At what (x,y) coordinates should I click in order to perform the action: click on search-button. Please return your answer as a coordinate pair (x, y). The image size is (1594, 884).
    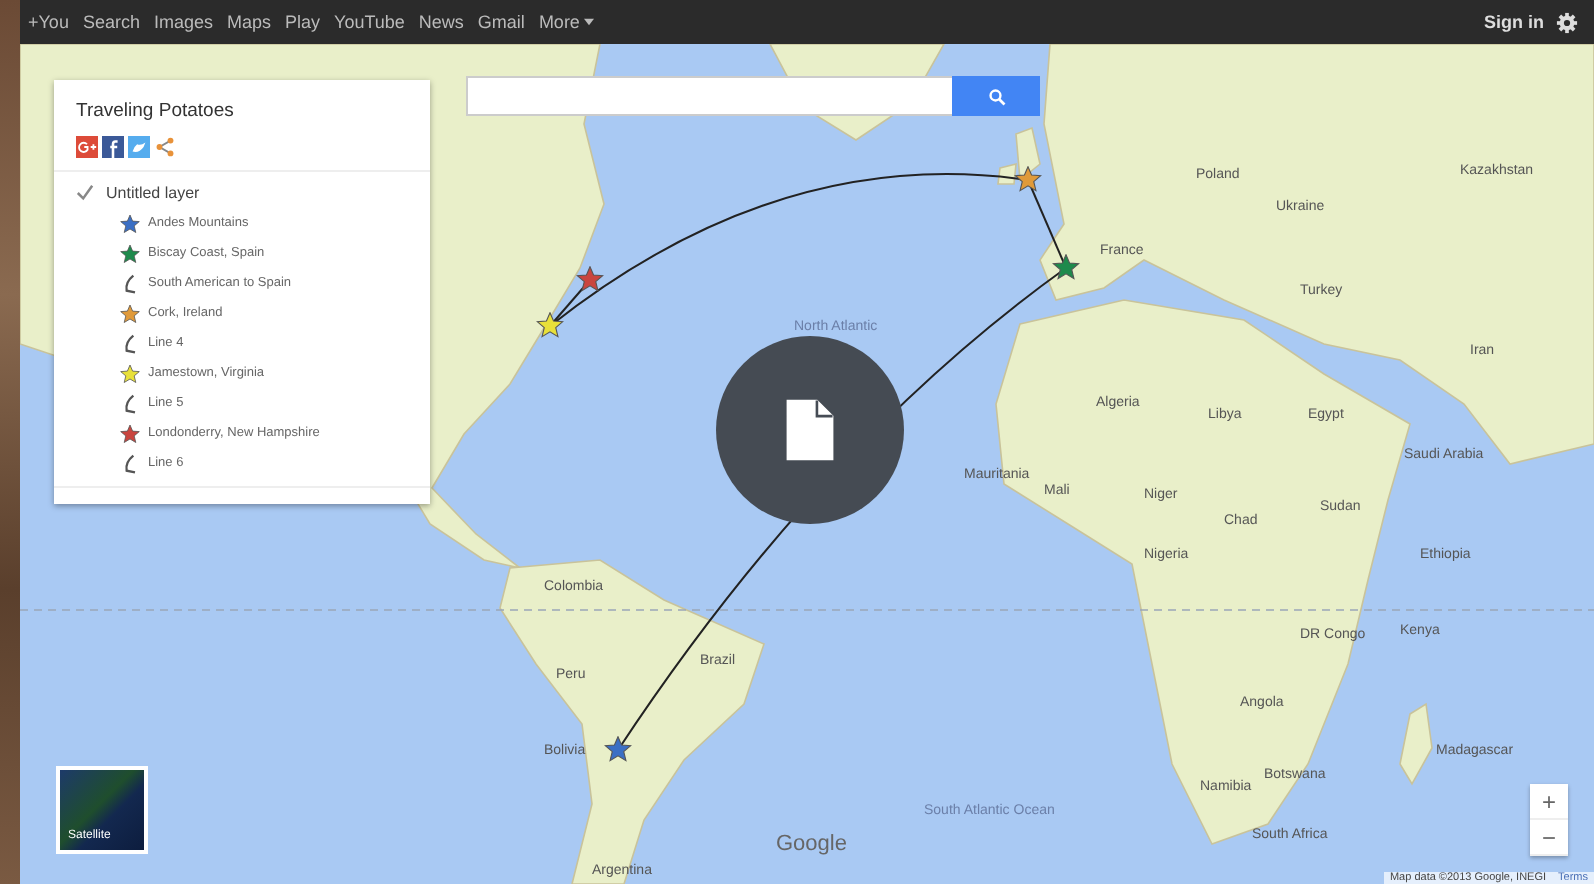
    Looking at the image, I should click on (996, 96).